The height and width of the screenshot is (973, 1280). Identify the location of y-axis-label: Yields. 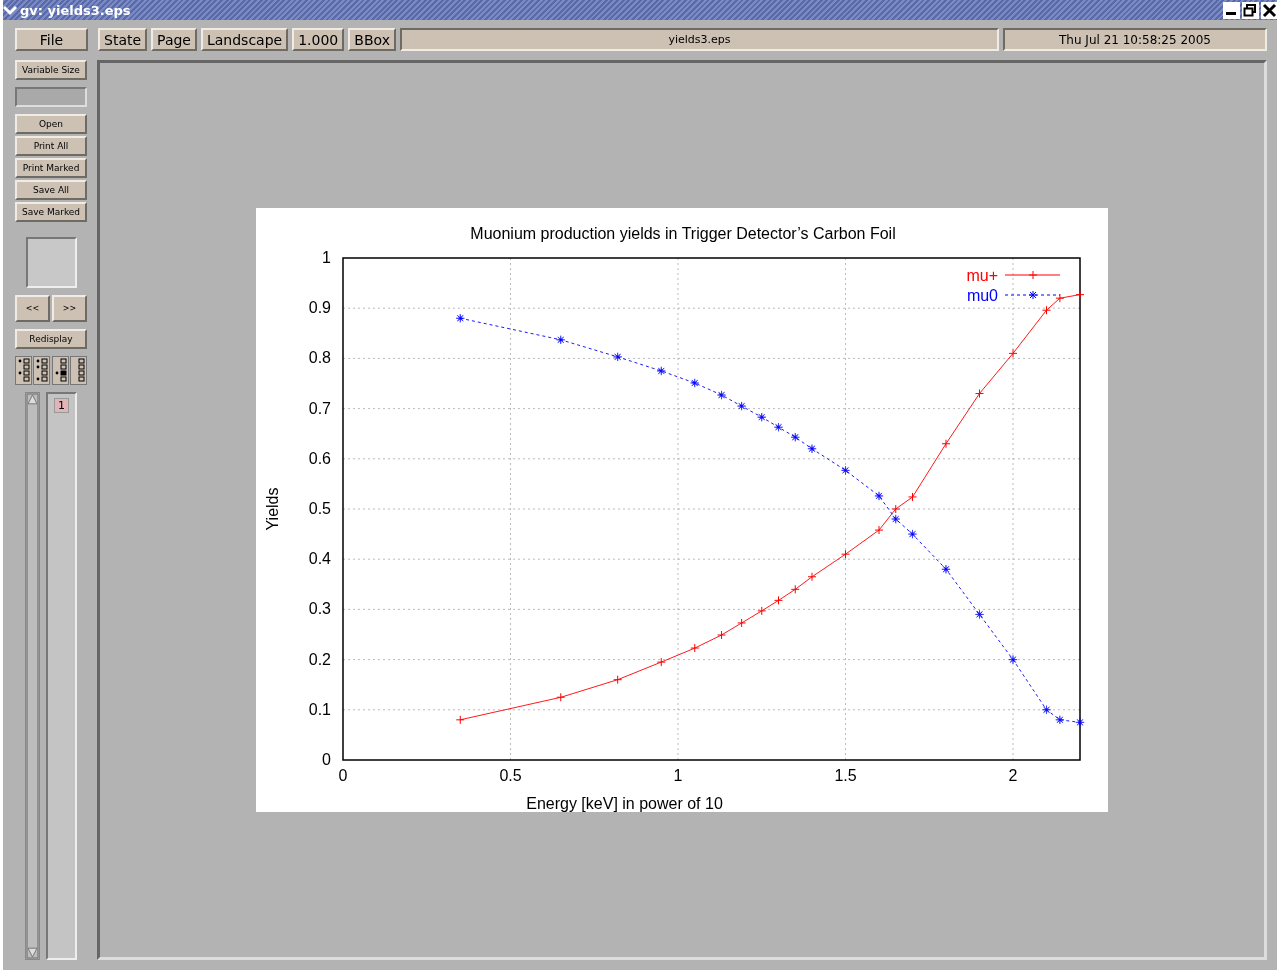
(272, 509).